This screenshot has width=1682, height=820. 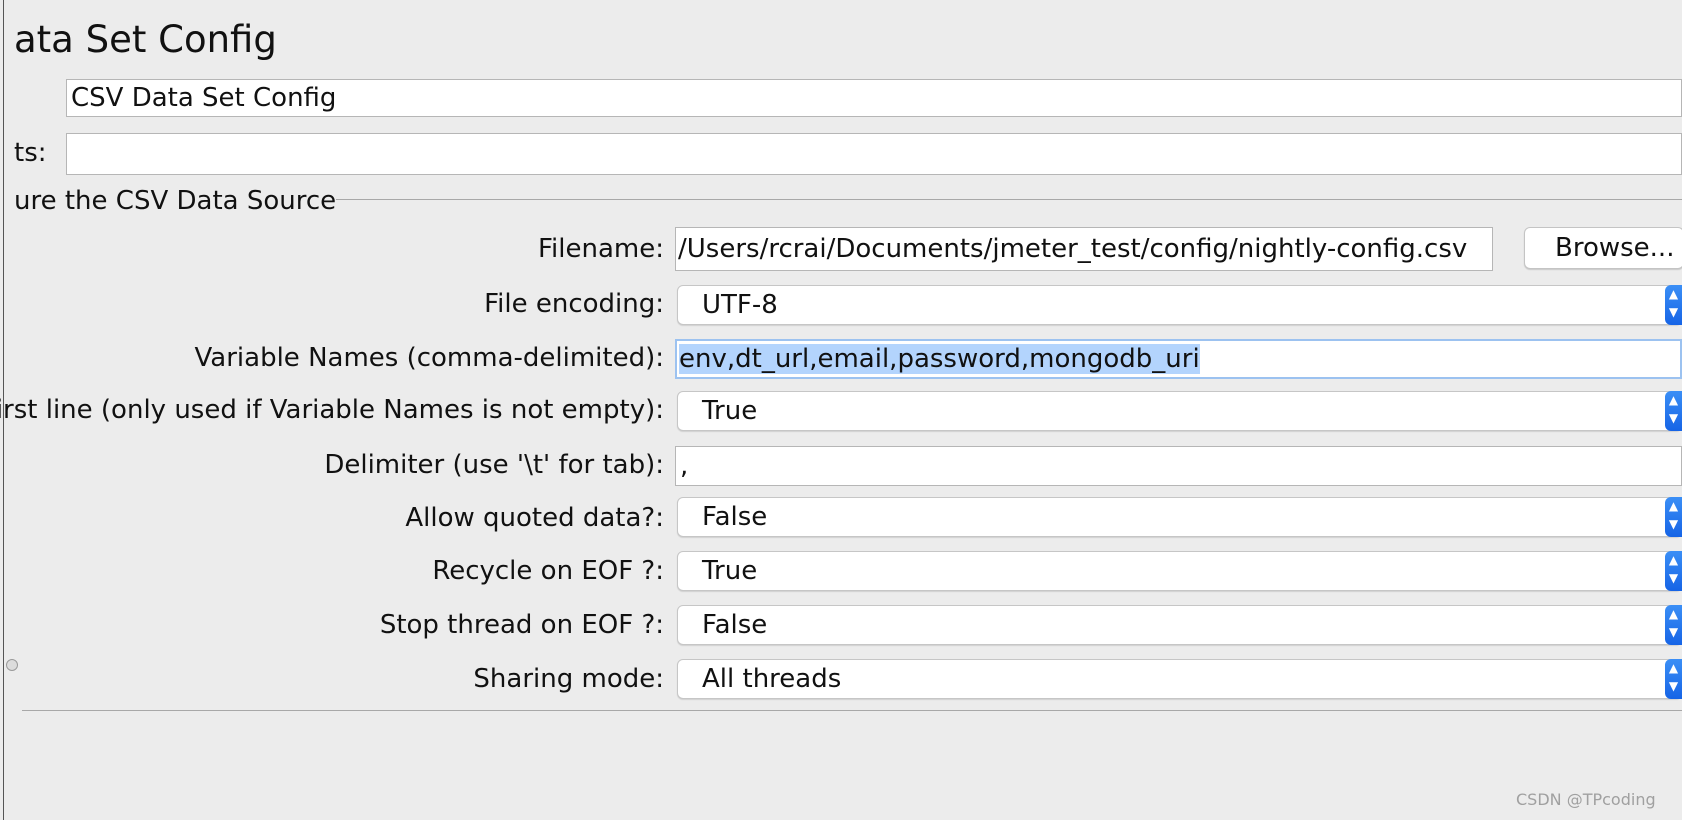 What do you see at coordinates (735, 517) in the screenshot?
I see `allow-quoted-value: False` at bounding box center [735, 517].